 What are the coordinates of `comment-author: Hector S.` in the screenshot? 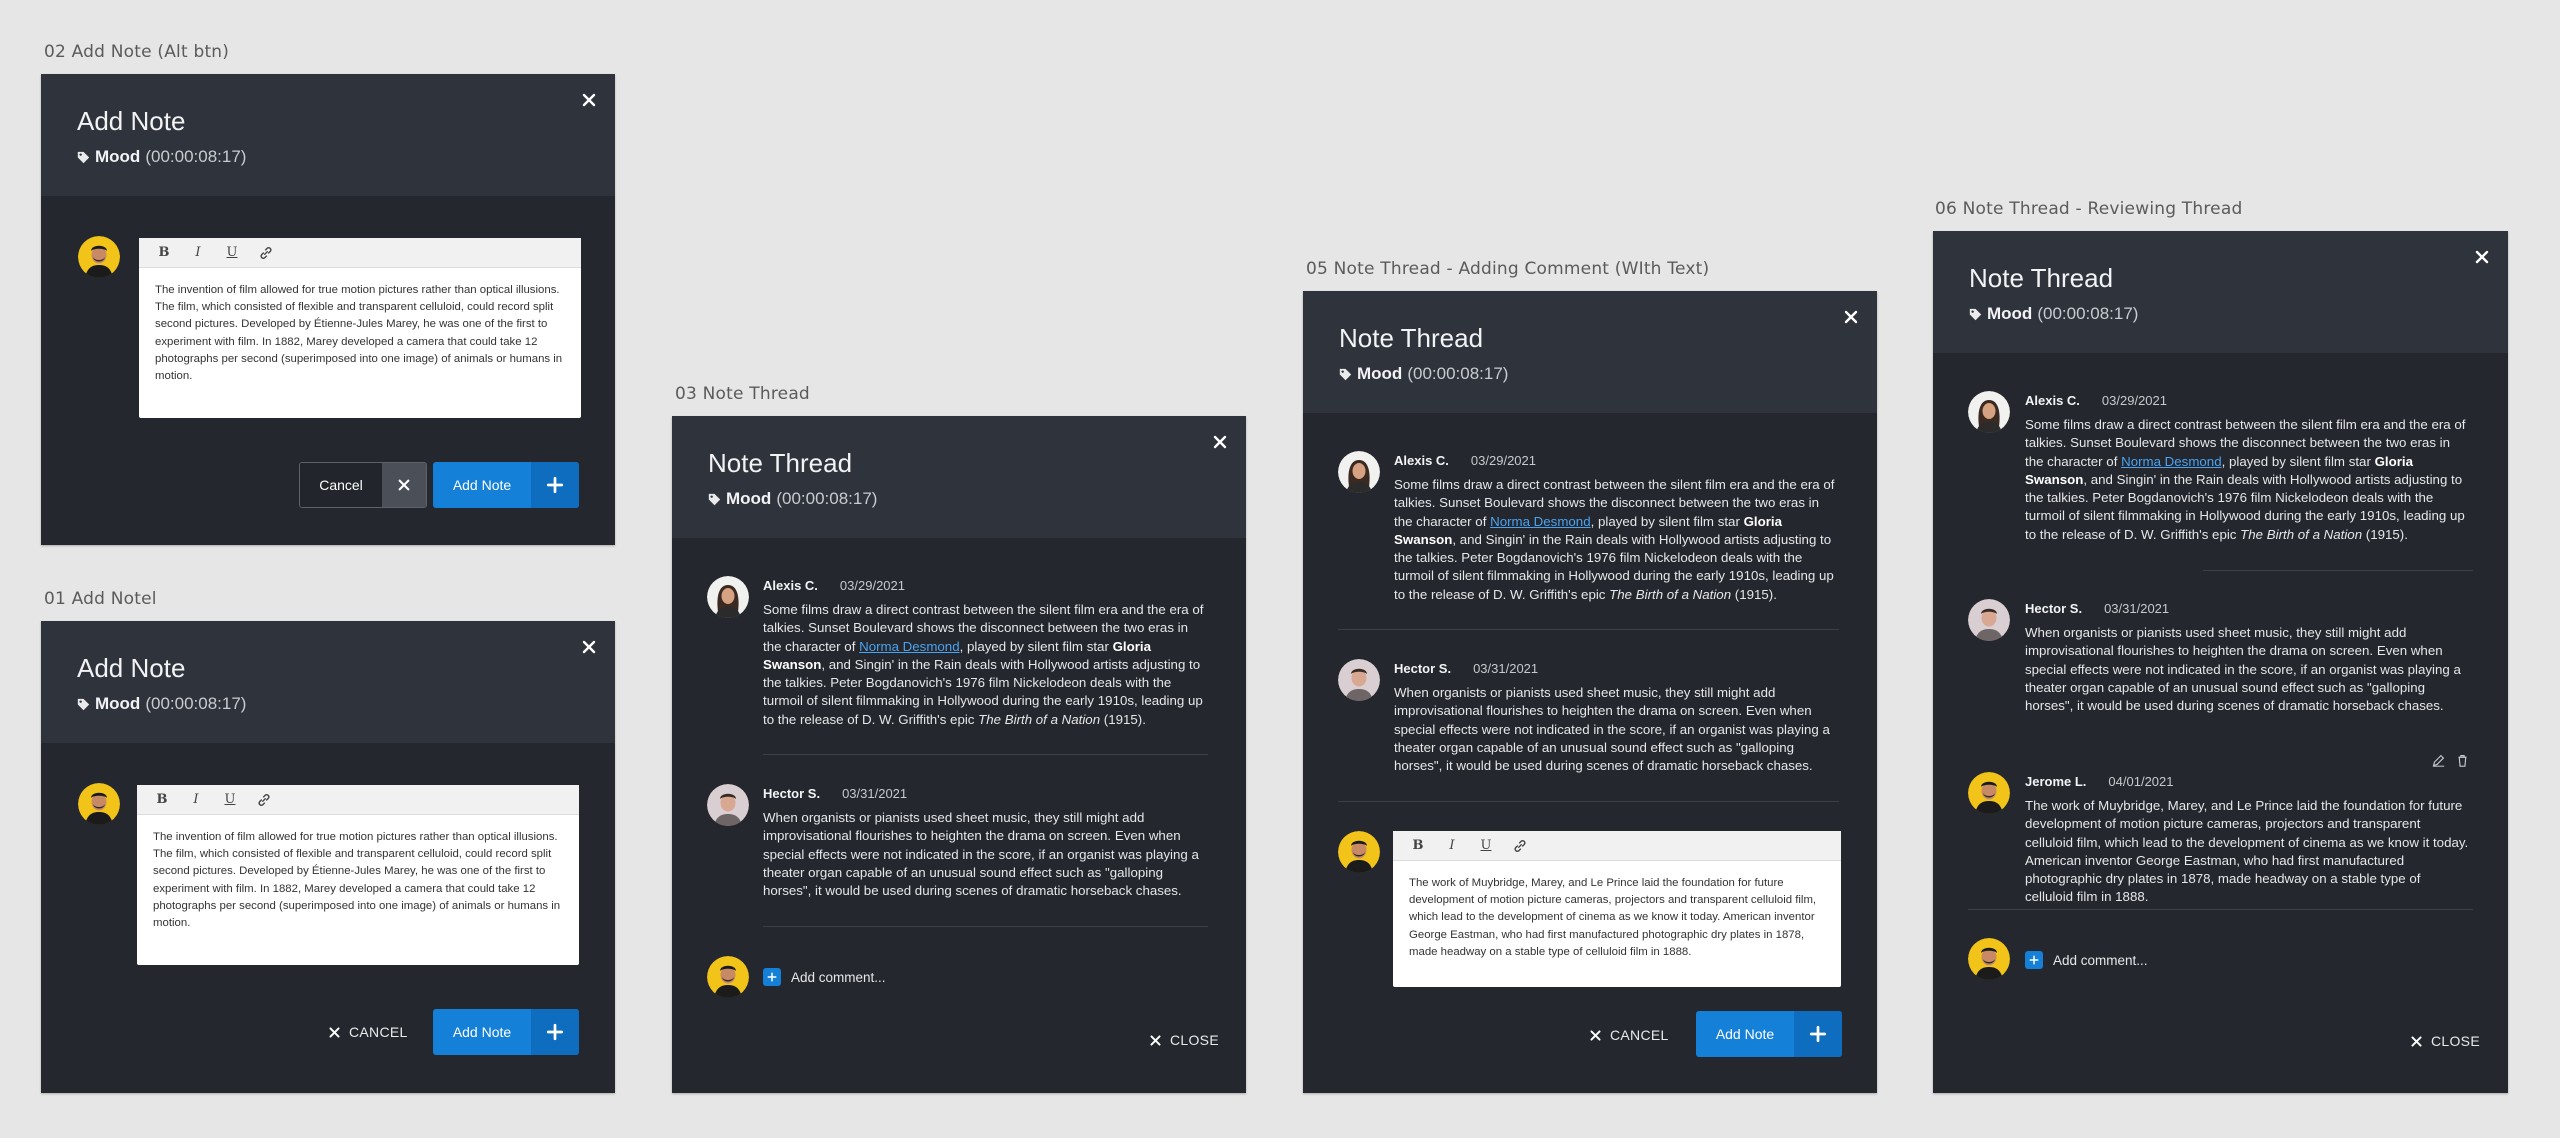 It's located at (1423, 668).